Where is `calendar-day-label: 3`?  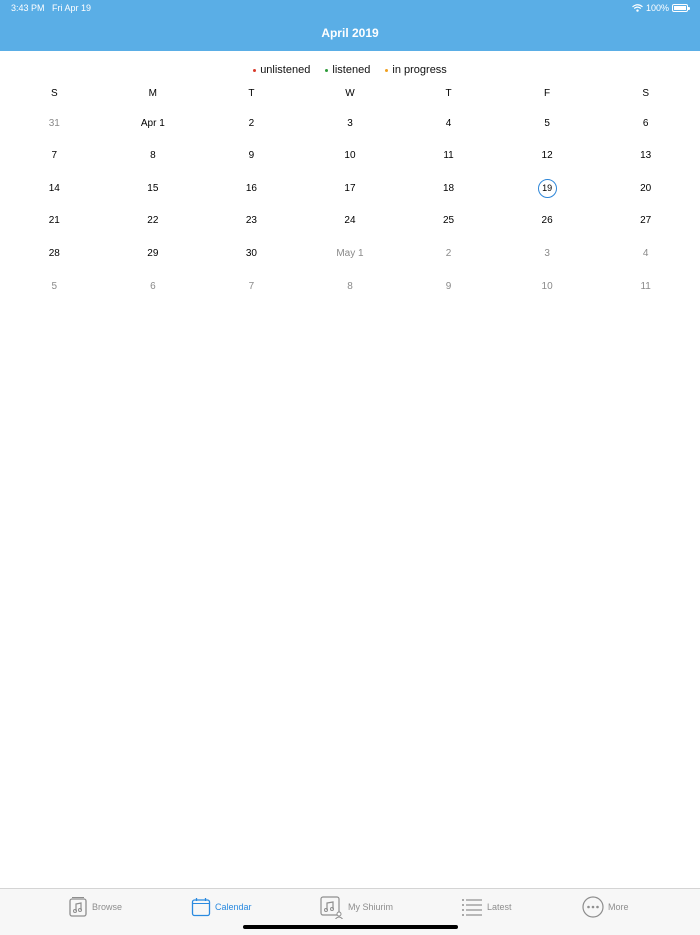 calendar-day-label: 3 is located at coordinates (547, 253).